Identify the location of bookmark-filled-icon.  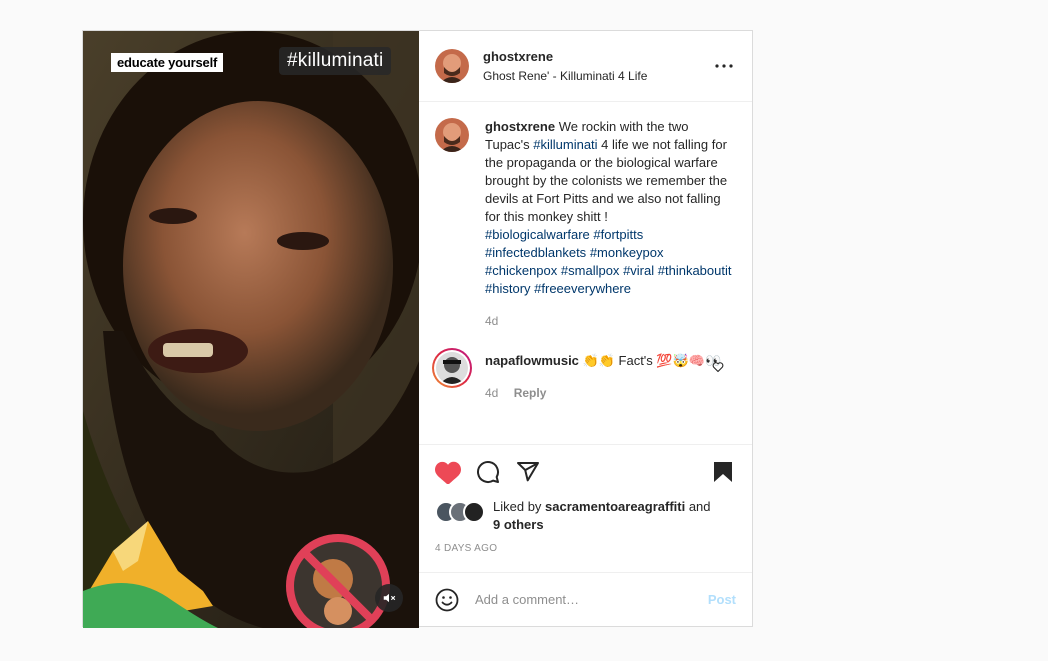
(723, 472).